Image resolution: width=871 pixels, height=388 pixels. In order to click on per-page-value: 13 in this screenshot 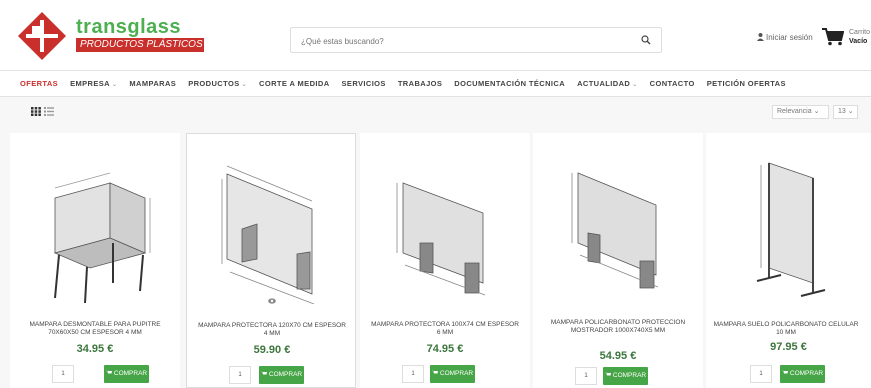, I will do `click(842, 111)`.